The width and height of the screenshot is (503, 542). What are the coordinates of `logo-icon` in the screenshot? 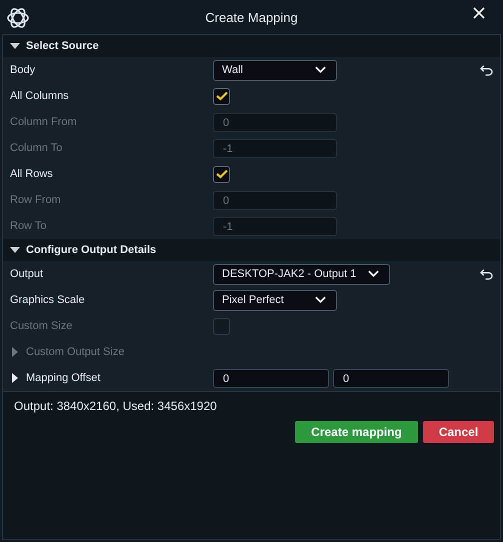 It's located at (18, 18).